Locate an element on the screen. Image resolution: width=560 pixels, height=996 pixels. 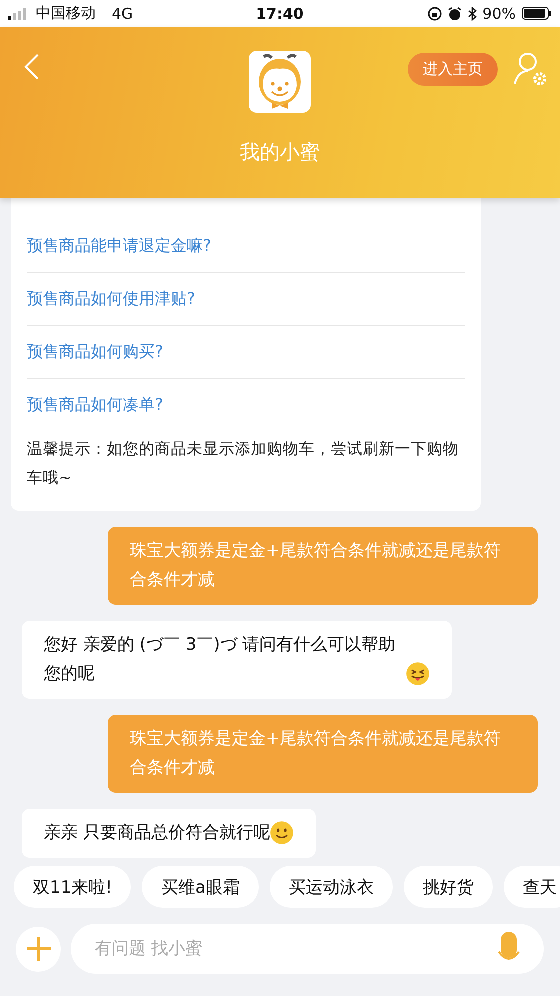
message-input-field: 有问题 找小蜜 is located at coordinates (307, 949).